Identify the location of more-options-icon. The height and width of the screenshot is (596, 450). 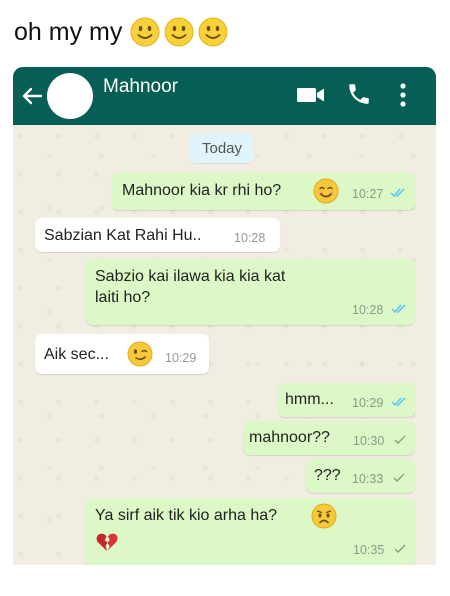
(403, 95).